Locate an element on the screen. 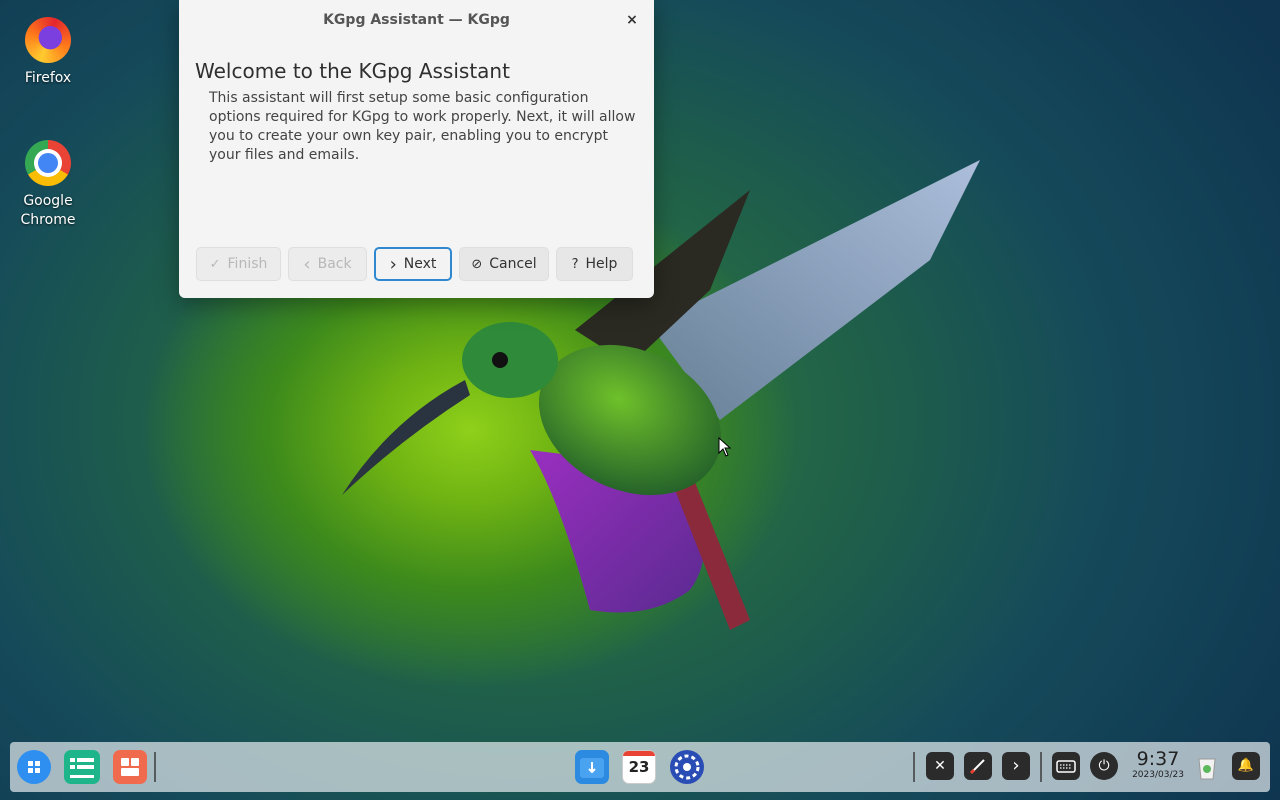 This screenshot has height=800, width=1280. file-manager-button is located at coordinates (592, 767).